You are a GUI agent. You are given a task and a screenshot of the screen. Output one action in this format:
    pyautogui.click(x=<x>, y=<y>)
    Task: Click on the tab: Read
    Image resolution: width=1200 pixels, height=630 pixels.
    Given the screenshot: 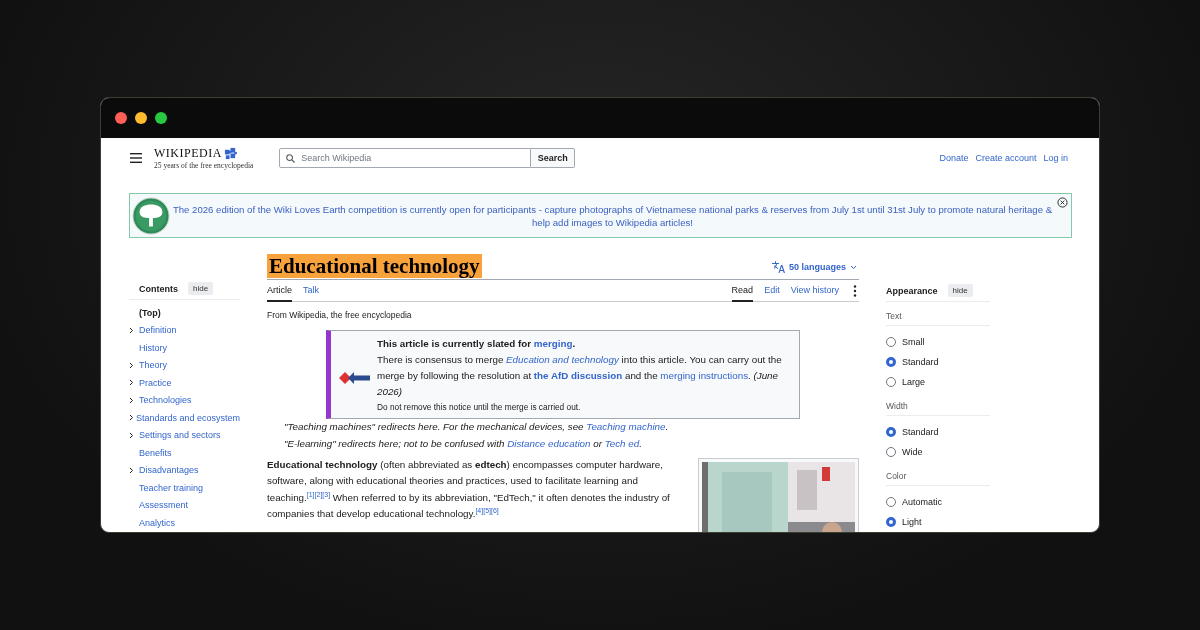 What is the action you would take?
    pyautogui.click(x=742, y=291)
    